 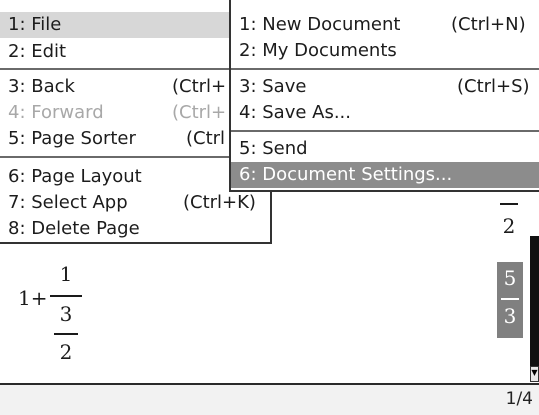 What do you see at coordinates (534, 374) in the screenshot?
I see `chevron-down-icon: ▼` at bounding box center [534, 374].